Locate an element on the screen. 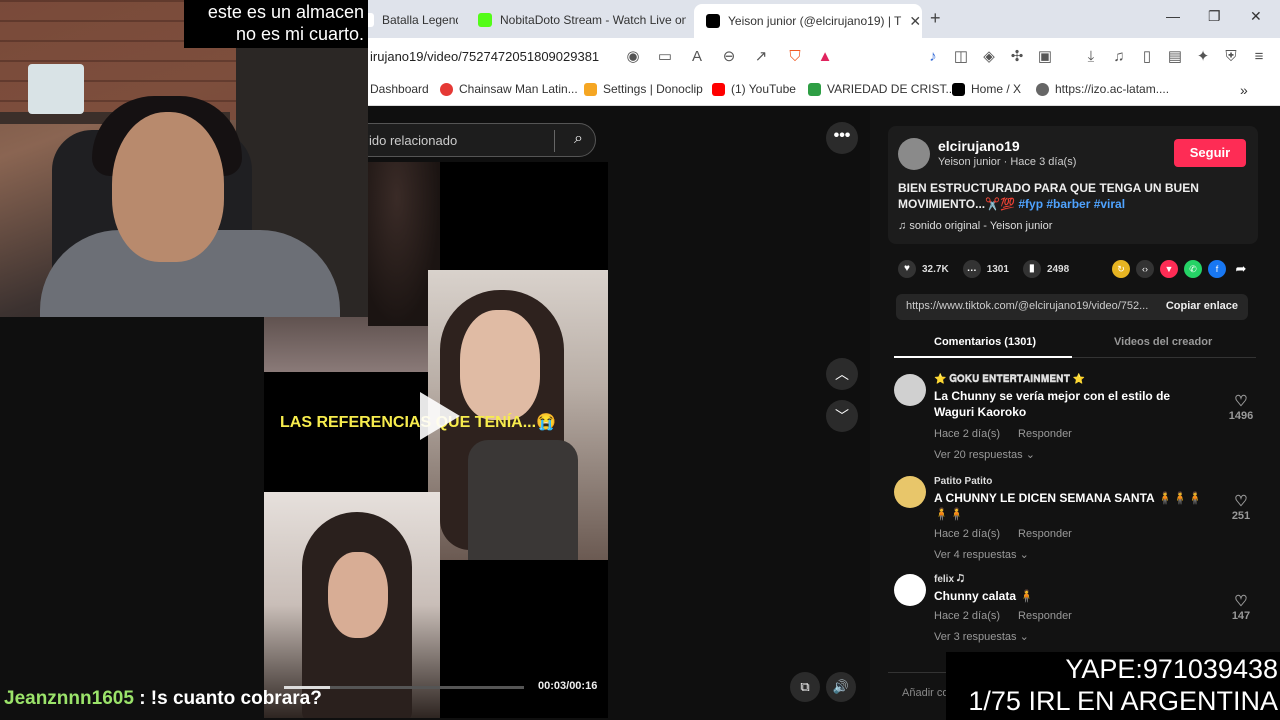 The width and height of the screenshot is (1280, 720). search-input: ido relacionado ⌕ is located at coordinates (463, 140).